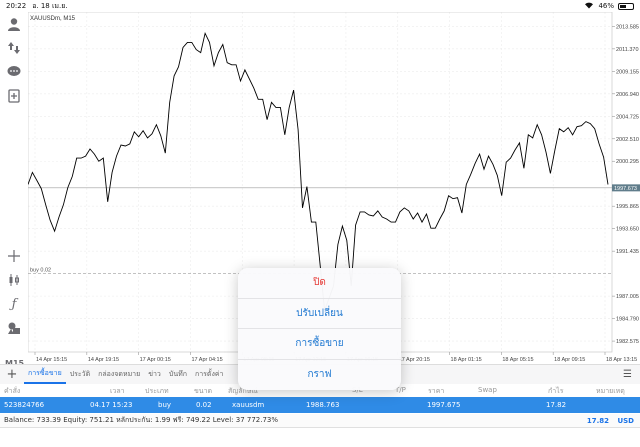 This screenshot has width=640, height=447. What do you see at coordinates (627, 162) in the screenshot?
I see `y-tick-label: 2000.295` at bounding box center [627, 162].